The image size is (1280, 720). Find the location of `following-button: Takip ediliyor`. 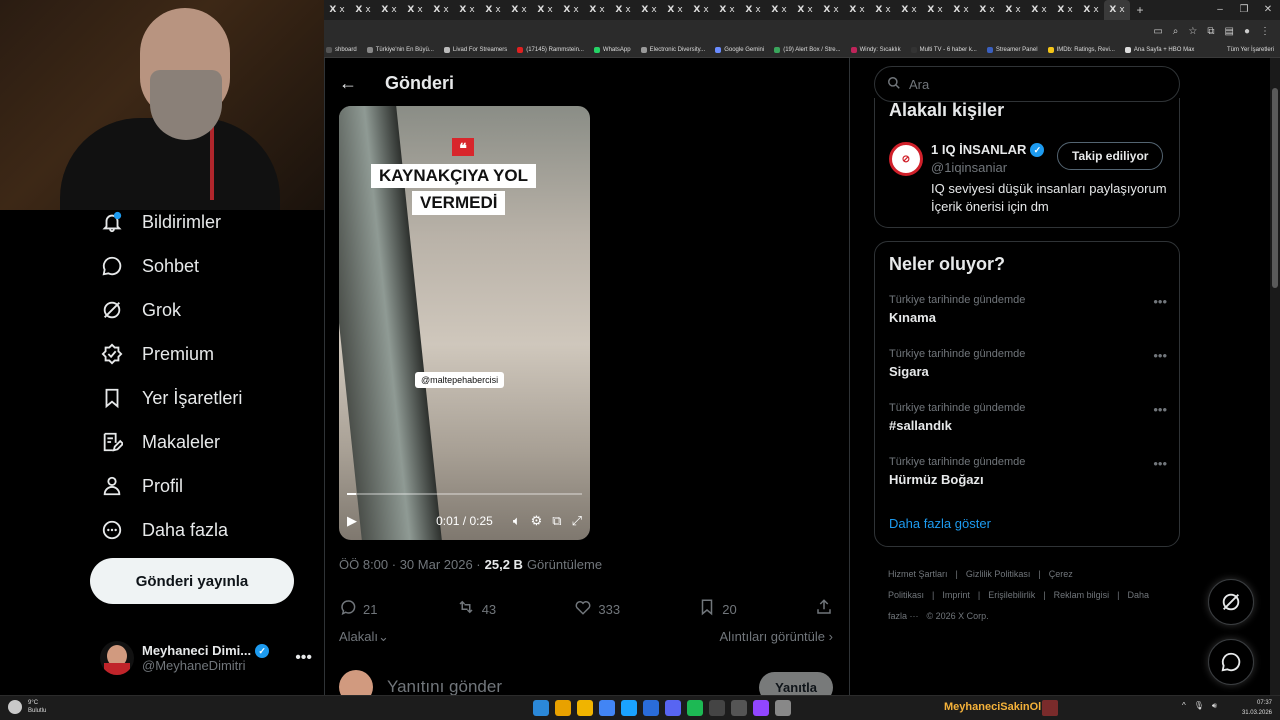

following-button: Takip ediliyor is located at coordinates (1110, 156).